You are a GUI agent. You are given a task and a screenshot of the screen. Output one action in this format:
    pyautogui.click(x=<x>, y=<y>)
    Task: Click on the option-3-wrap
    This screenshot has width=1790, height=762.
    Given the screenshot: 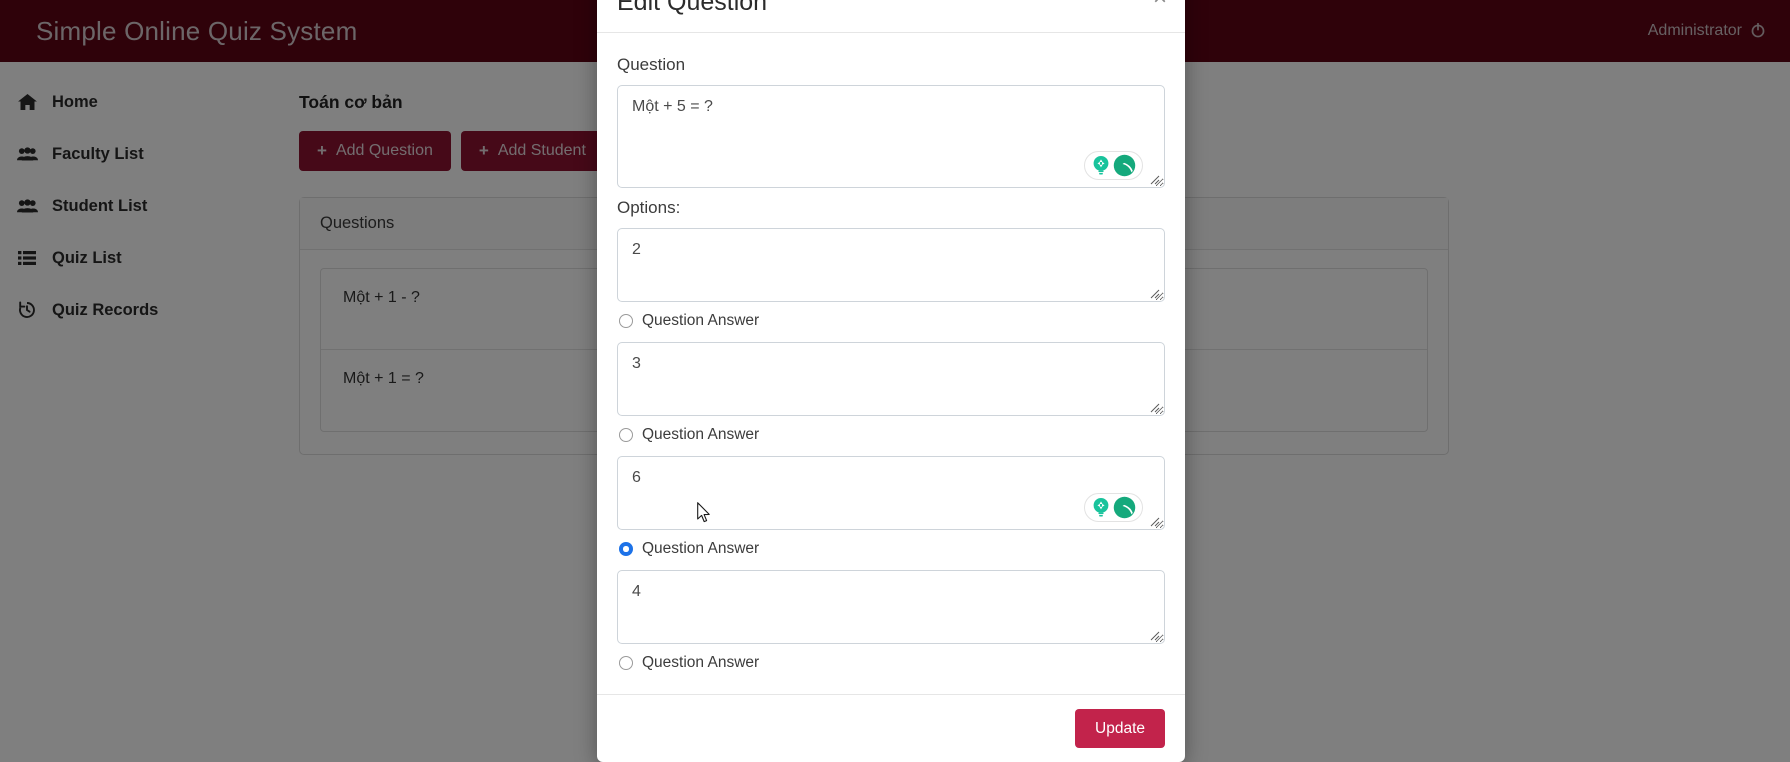 What is the action you would take?
    pyautogui.click(x=891, y=493)
    